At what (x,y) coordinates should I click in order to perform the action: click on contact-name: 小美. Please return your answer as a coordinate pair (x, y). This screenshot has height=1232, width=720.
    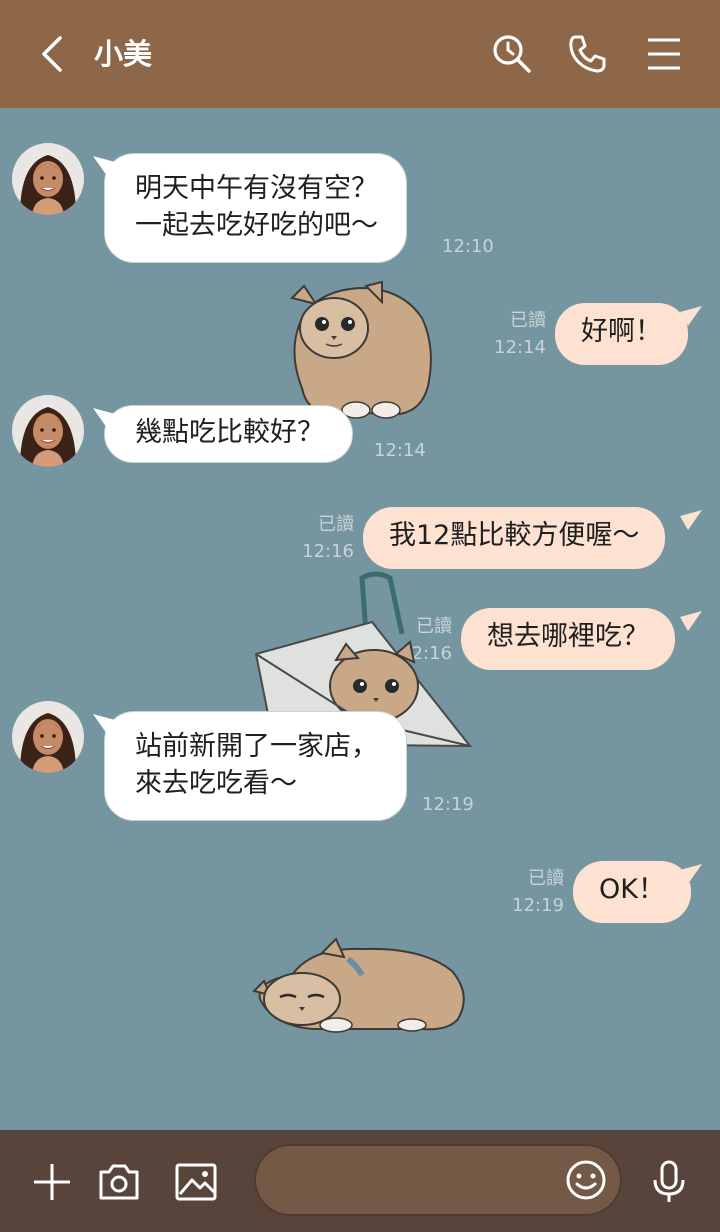
    Looking at the image, I should click on (123, 54).